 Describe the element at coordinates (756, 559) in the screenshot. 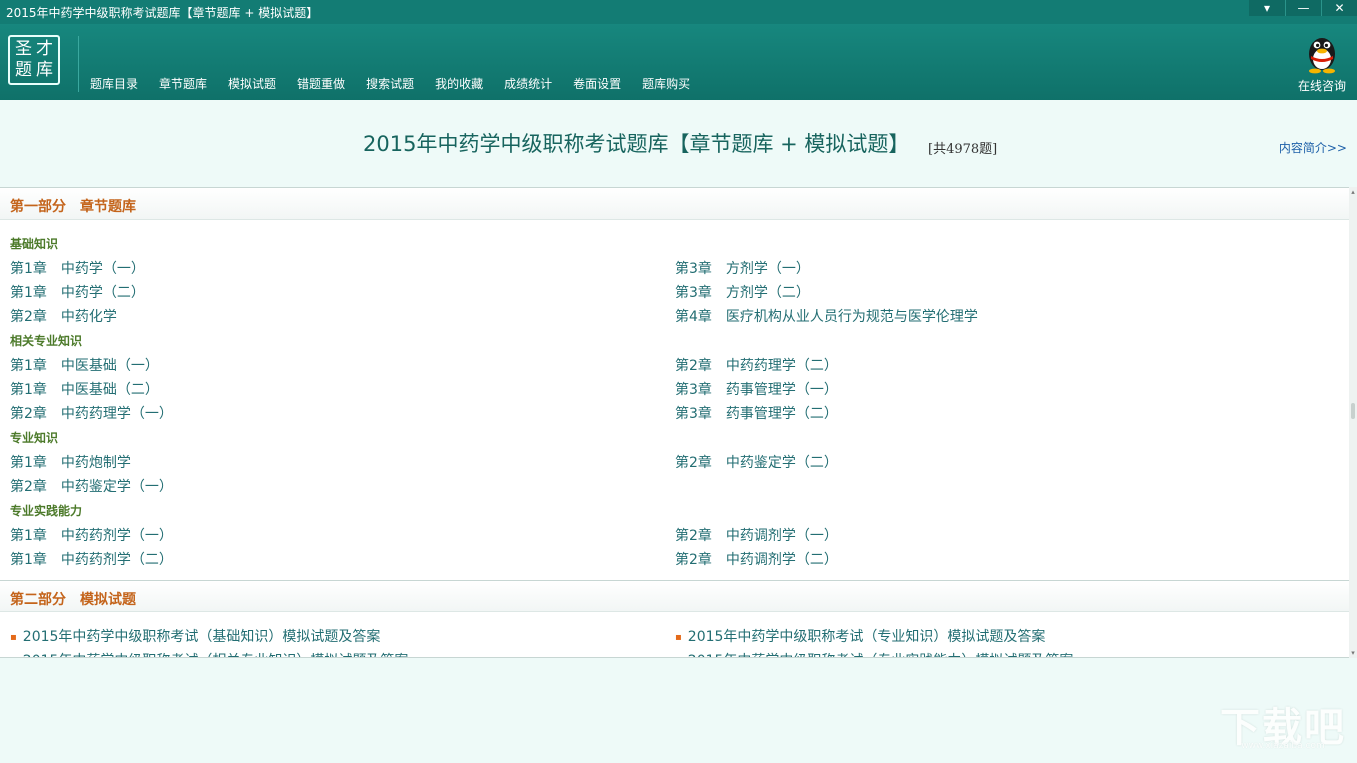

I see `chapter-link: 第2章 中药调剂学（二）` at that location.